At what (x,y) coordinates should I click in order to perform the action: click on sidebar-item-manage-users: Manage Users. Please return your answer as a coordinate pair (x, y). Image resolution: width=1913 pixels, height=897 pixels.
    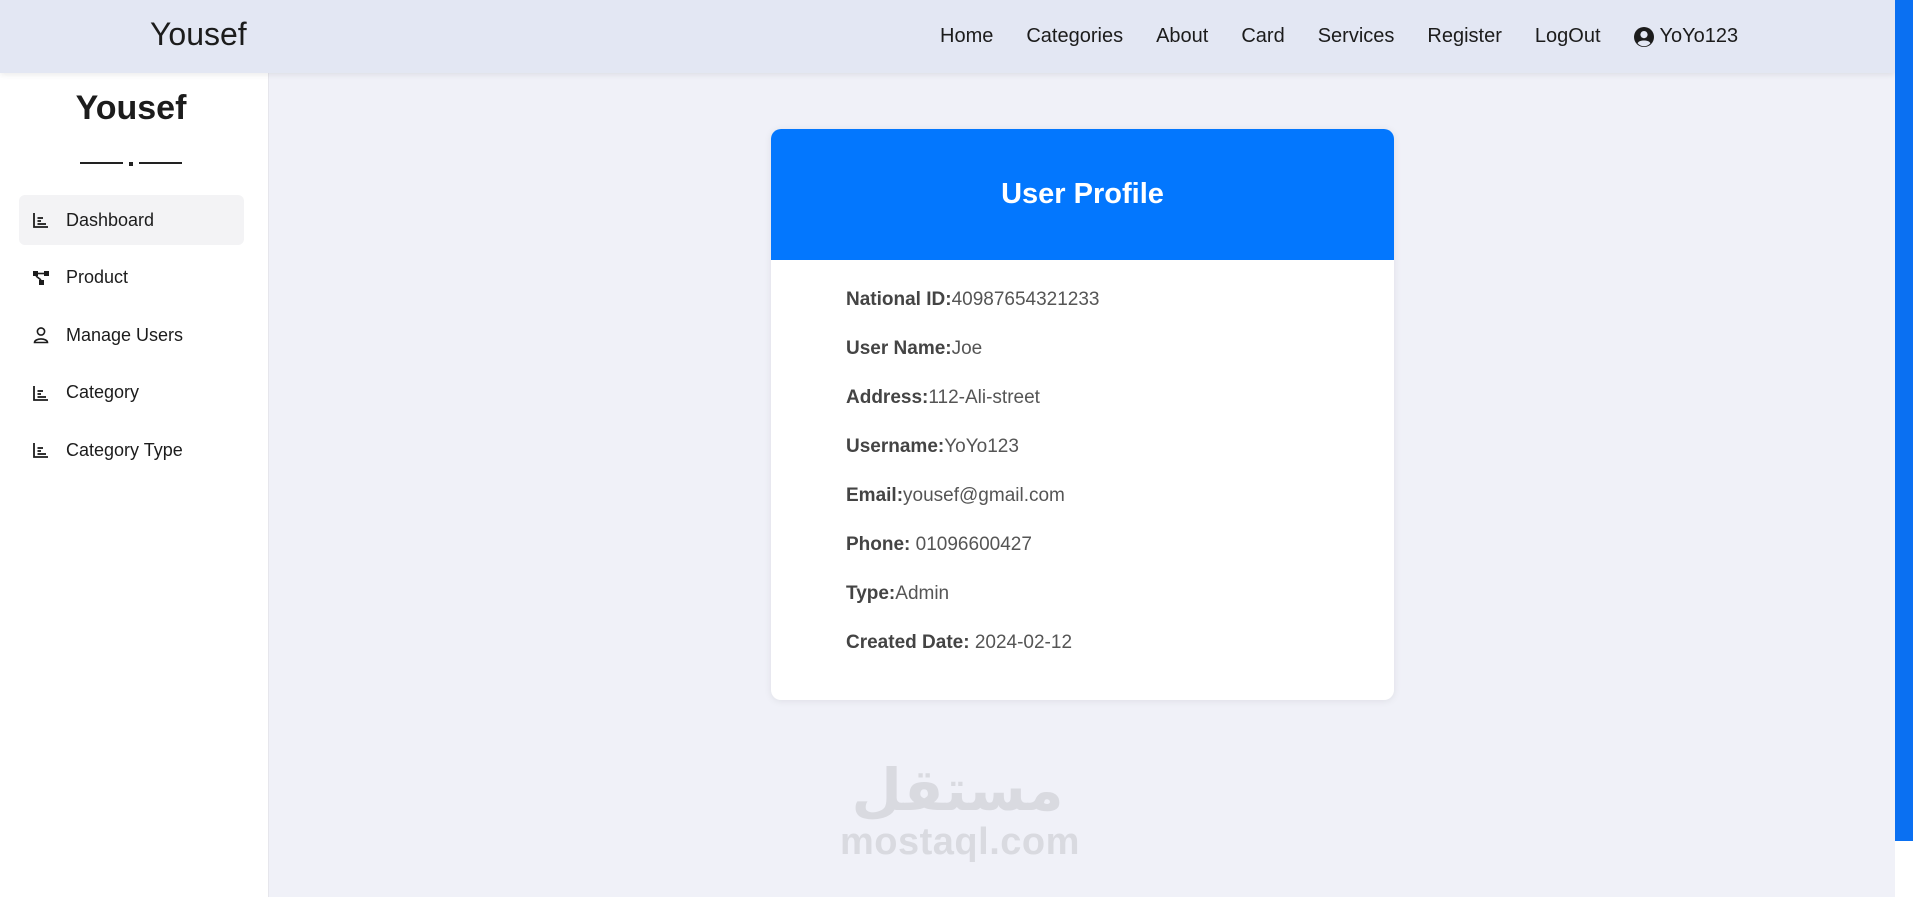
    Looking at the image, I should click on (131, 335).